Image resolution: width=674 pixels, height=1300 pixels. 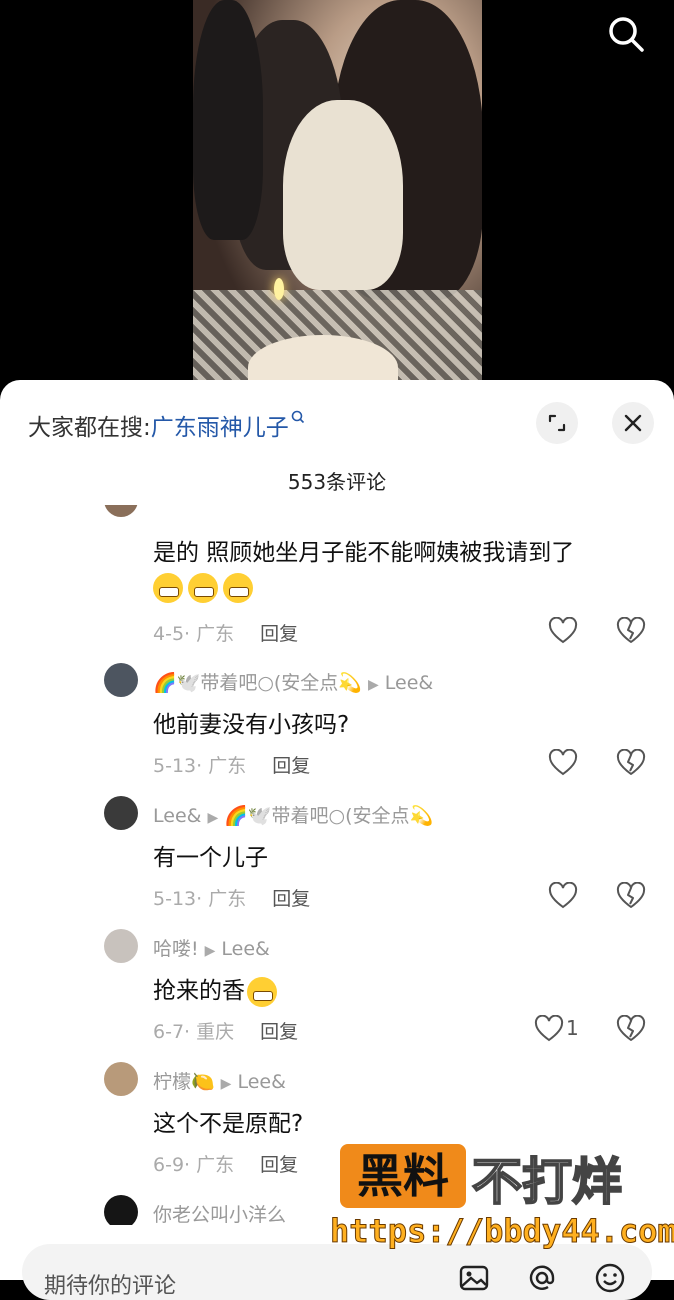 I want to click on expand-button, so click(x=557, y=423).